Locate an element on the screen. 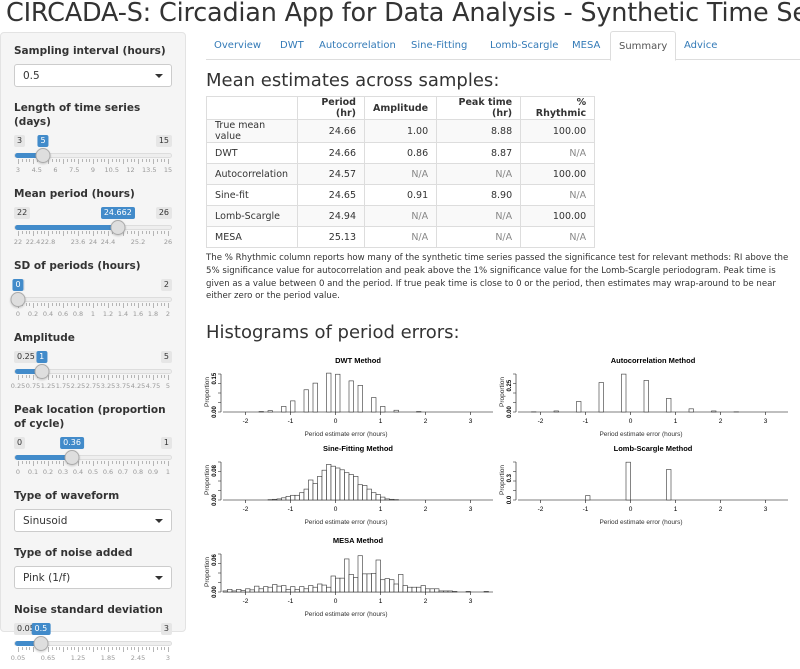 Image resolution: width=800 pixels, height=669 pixels. tab-autocorrelation: Autocorrelation is located at coordinates (357, 45).